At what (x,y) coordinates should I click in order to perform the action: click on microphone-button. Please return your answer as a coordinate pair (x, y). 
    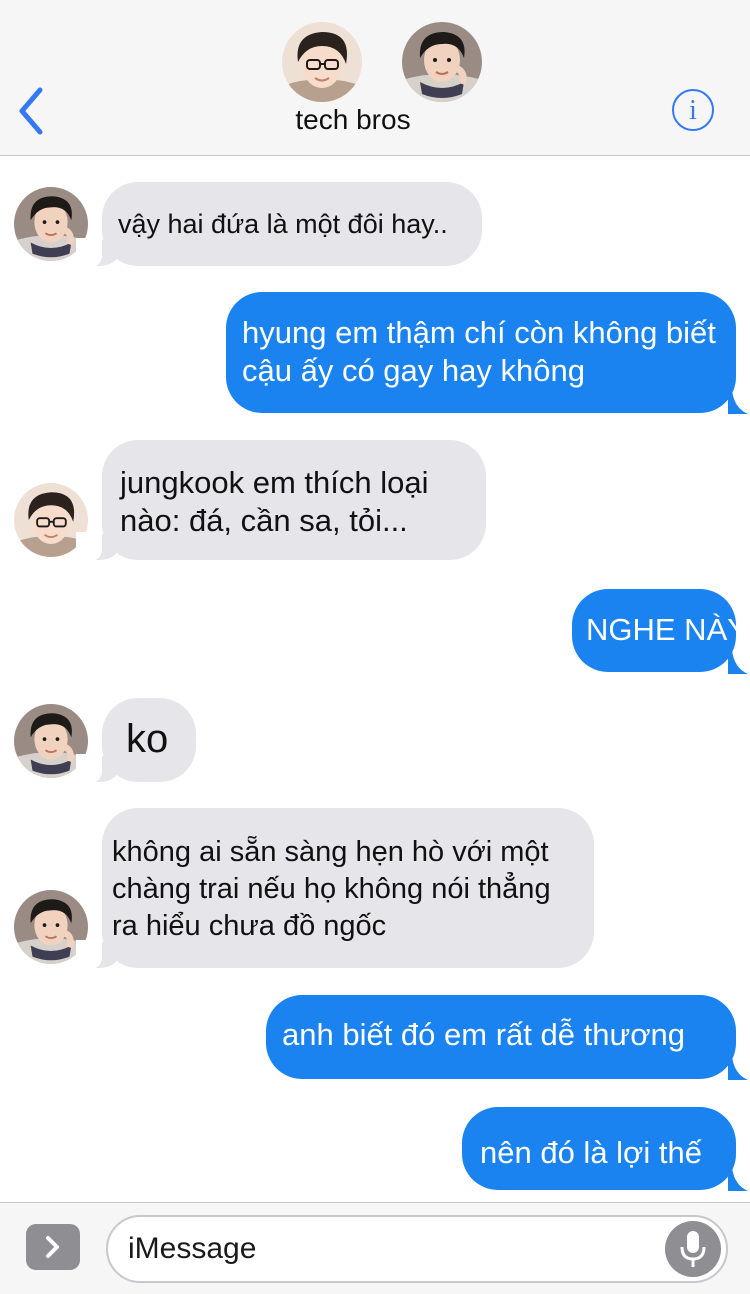
    Looking at the image, I should click on (693, 1249).